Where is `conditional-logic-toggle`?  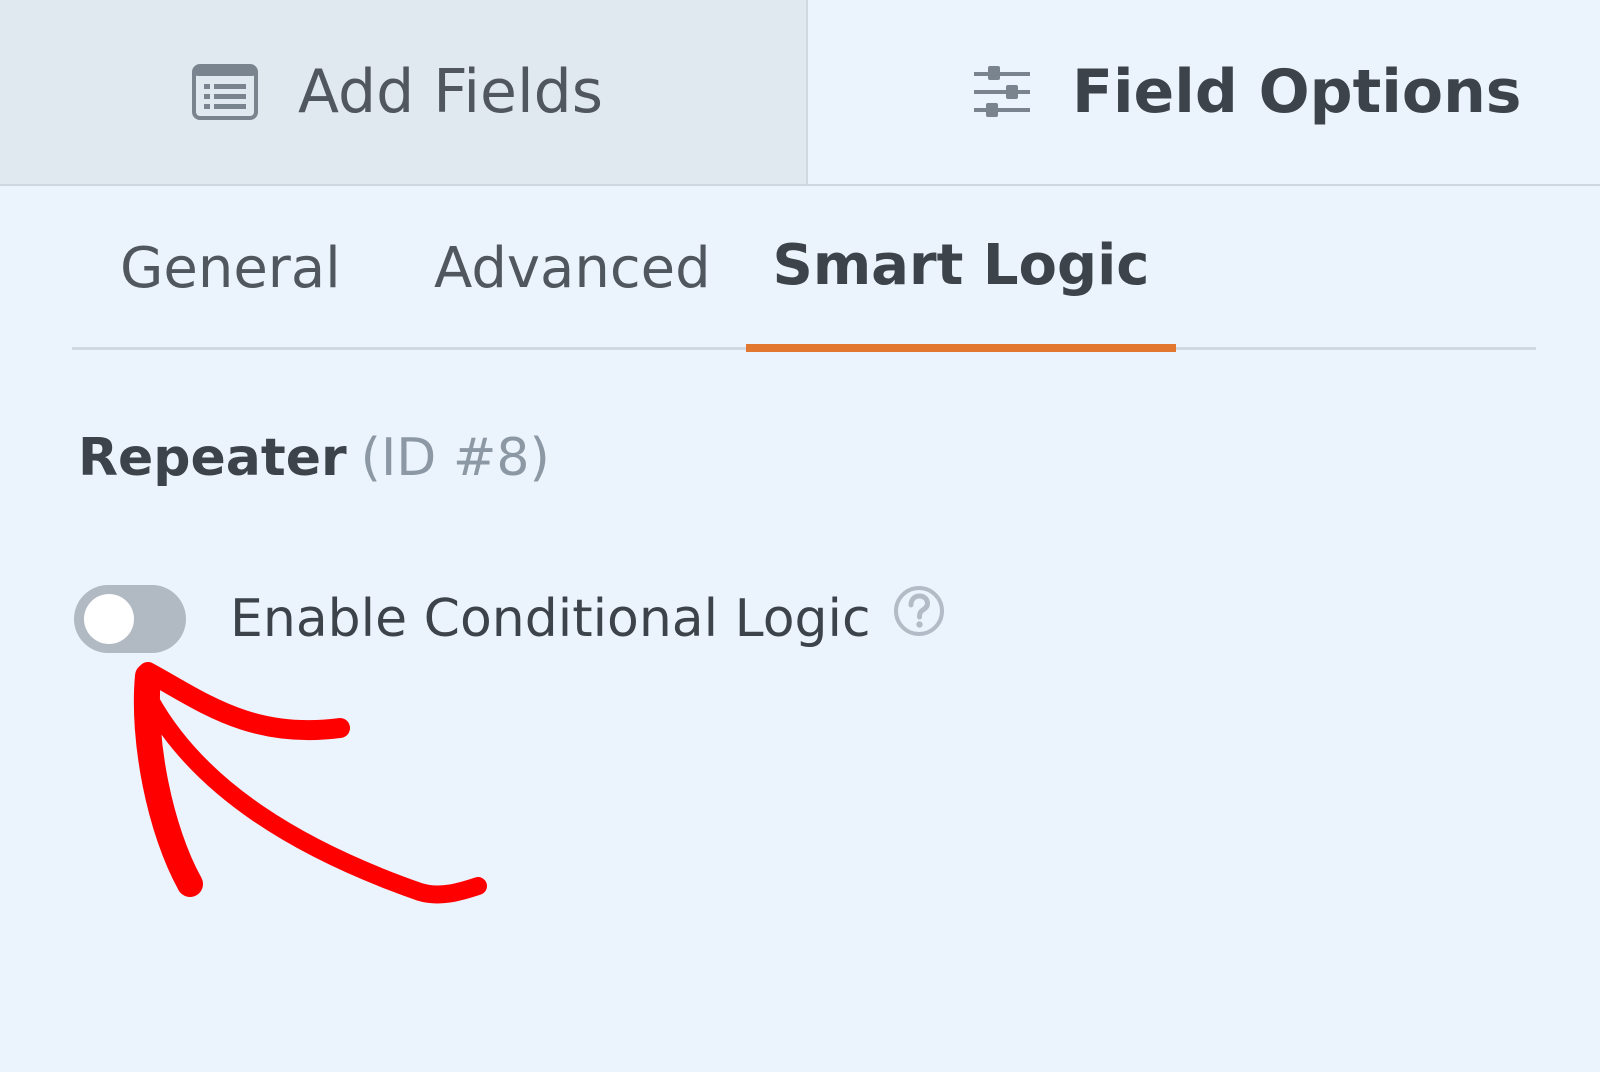
conditional-logic-toggle is located at coordinates (130, 619).